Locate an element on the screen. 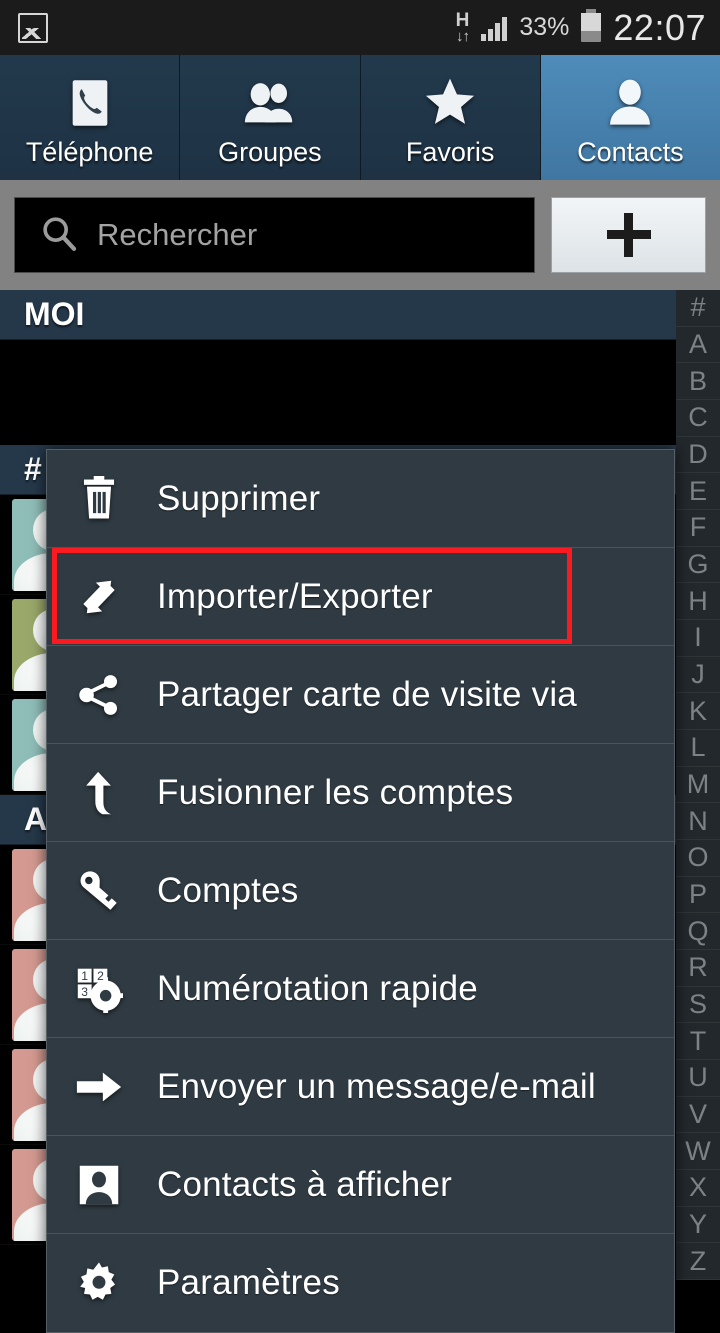  alphabet-index-m: M is located at coordinates (698, 785).